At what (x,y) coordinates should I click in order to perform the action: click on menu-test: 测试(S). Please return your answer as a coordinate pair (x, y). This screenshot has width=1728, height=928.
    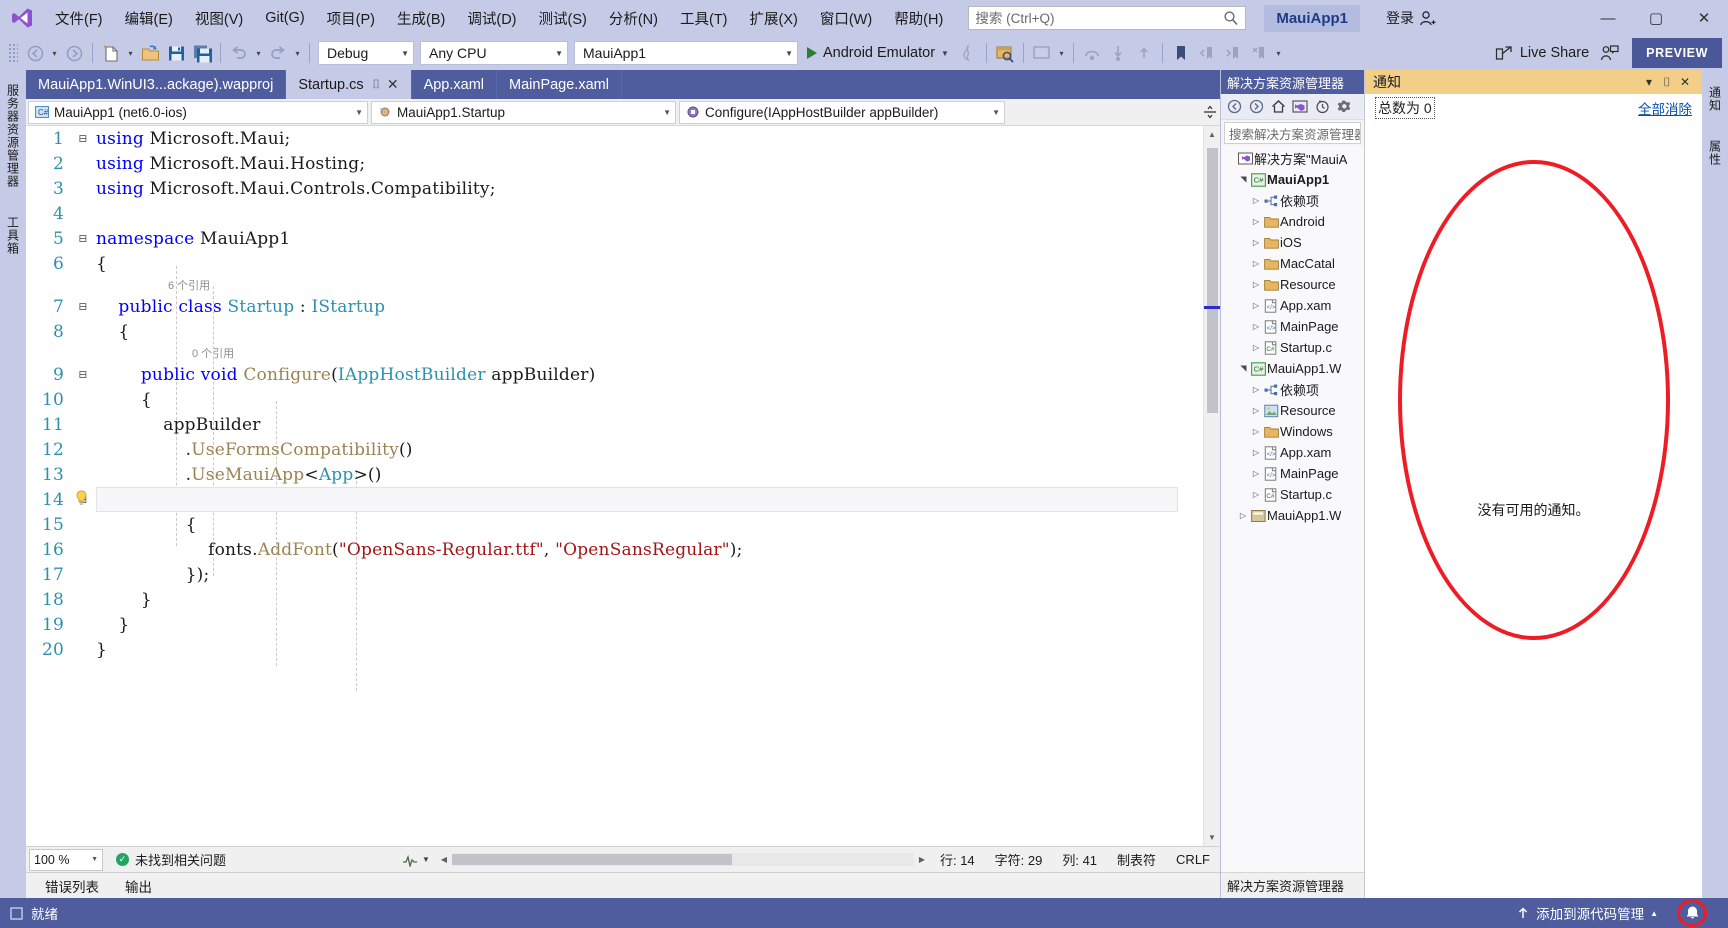
    Looking at the image, I should click on (563, 18).